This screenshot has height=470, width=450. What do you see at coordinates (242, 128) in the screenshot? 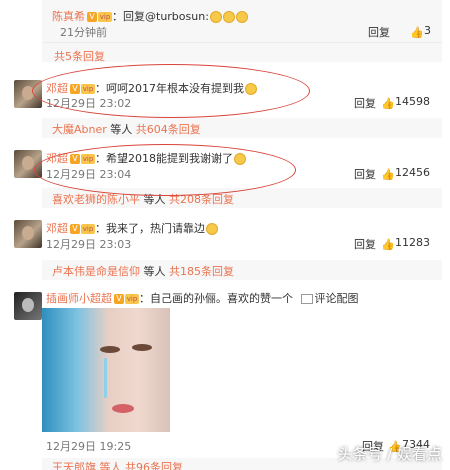
I see `more-replies-box: 大魔Abner 等人 共604条回复` at bounding box center [242, 128].